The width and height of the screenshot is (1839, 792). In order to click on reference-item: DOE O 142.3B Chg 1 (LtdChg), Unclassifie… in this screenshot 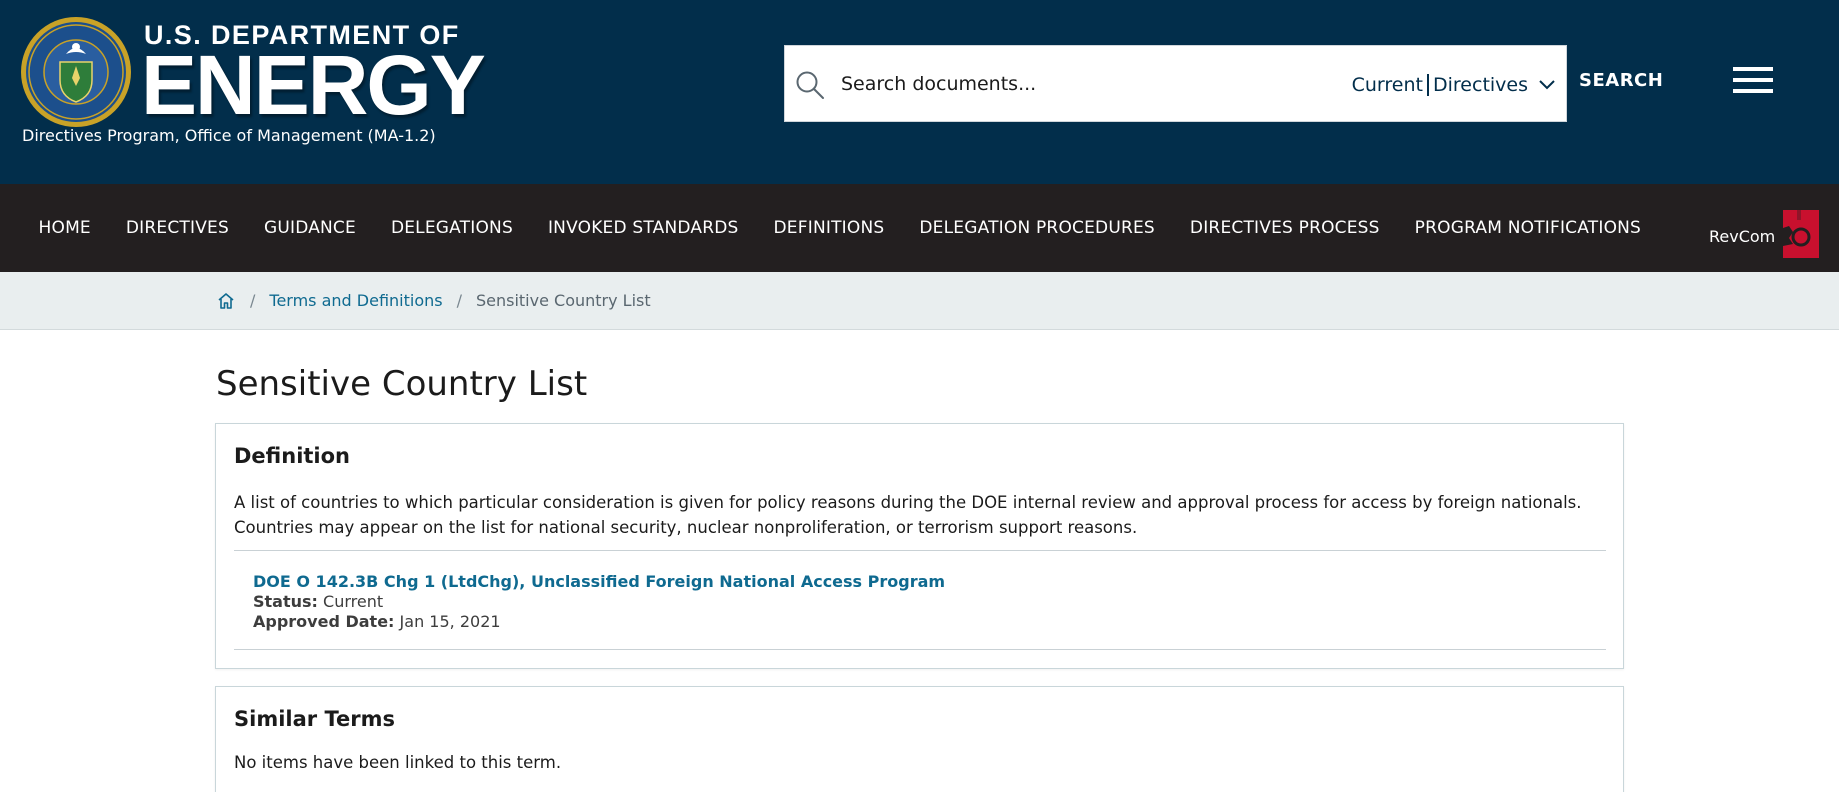, I will do `click(599, 602)`.